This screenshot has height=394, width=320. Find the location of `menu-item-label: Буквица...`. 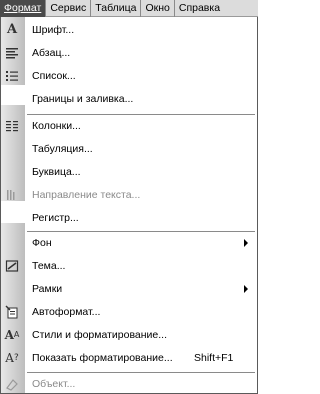

menu-item-label: Буквица... is located at coordinates (56, 172).